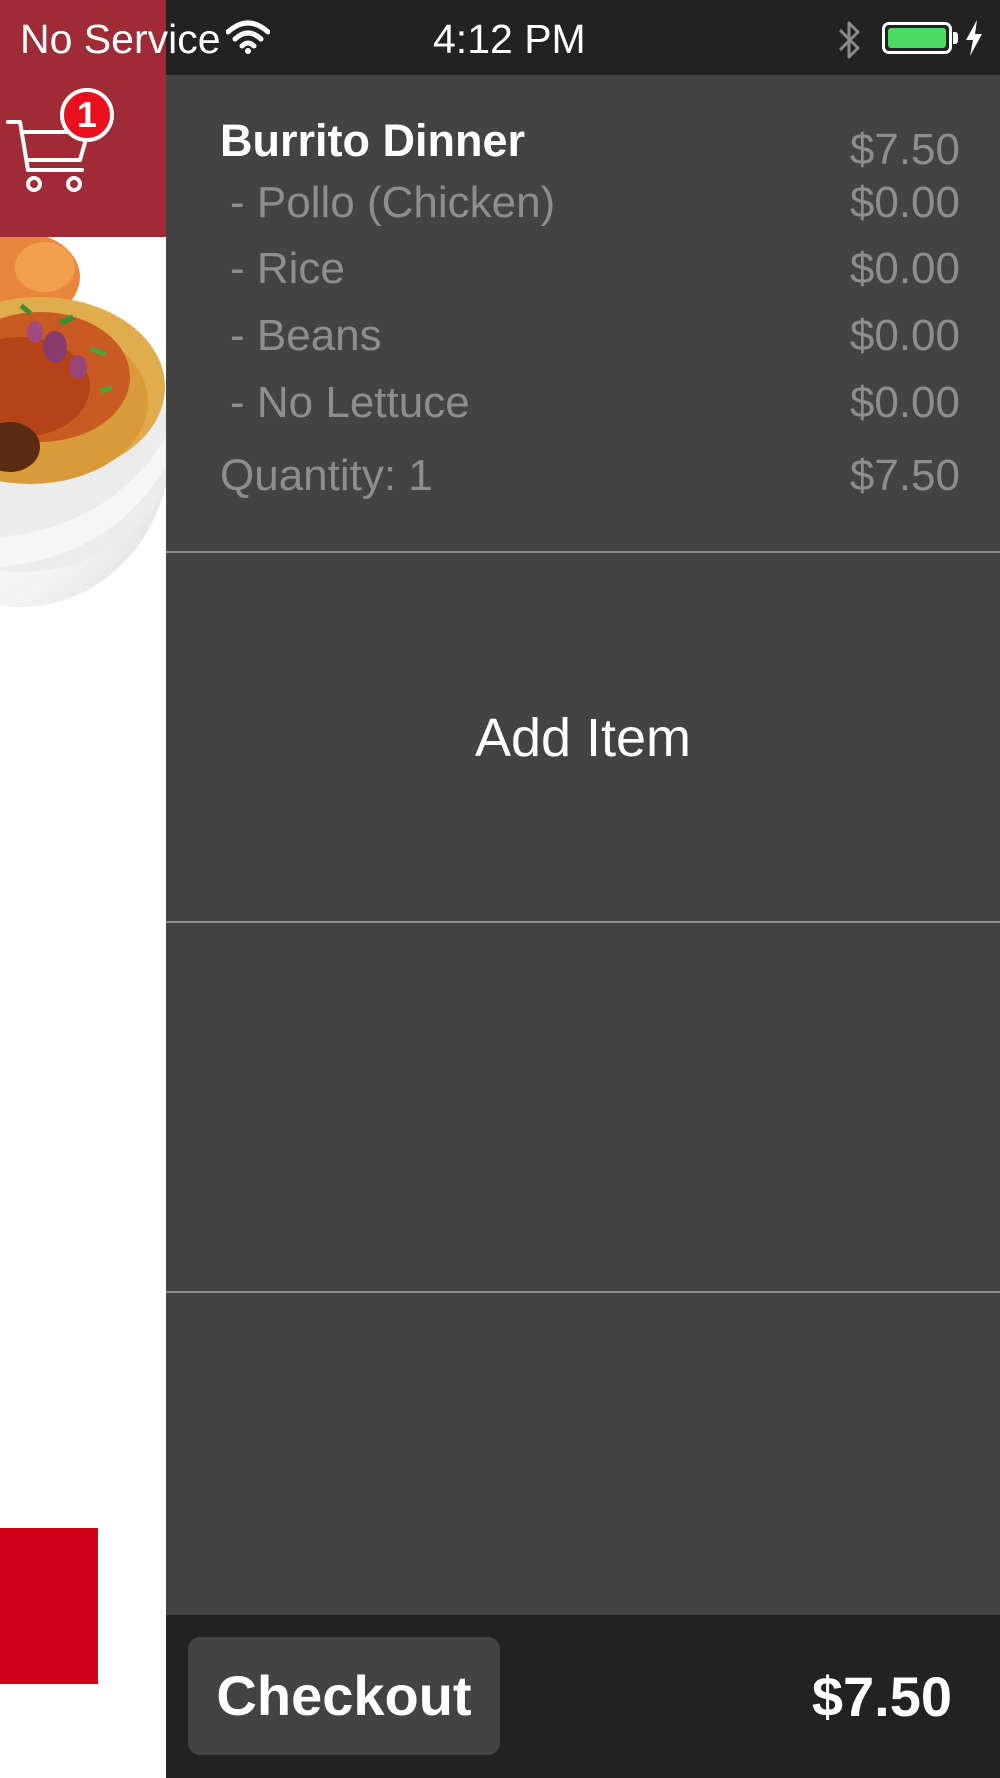 The image size is (1000, 1778). I want to click on charging-bolt-icon, so click(974, 38).